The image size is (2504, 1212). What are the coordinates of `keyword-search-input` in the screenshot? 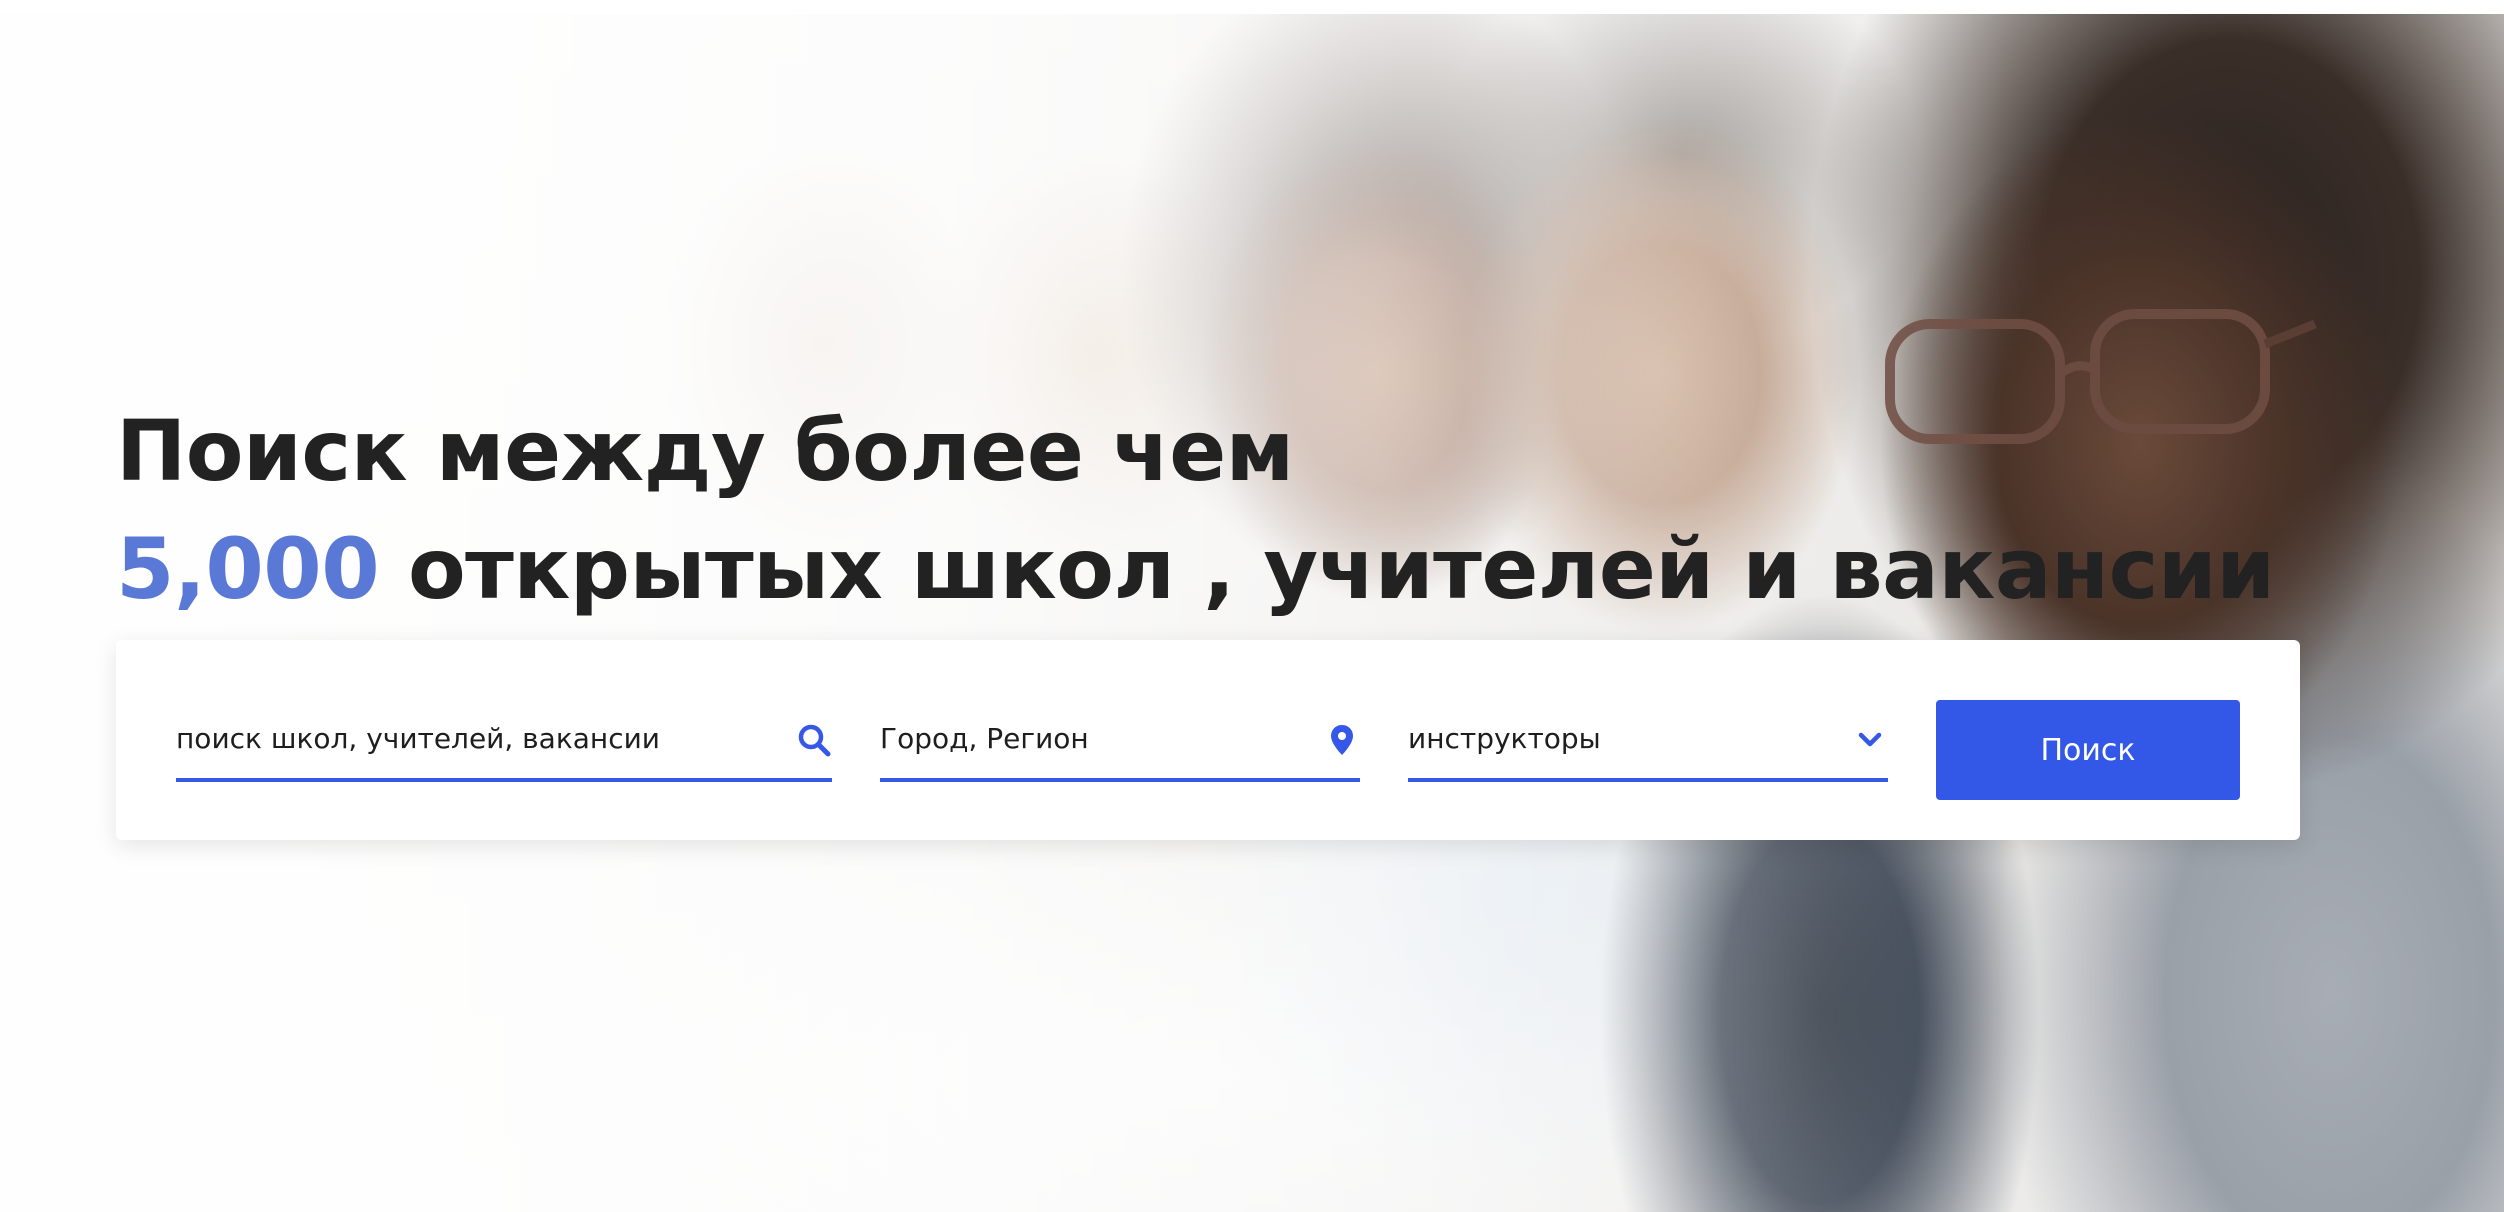 It's located at (504, 738).